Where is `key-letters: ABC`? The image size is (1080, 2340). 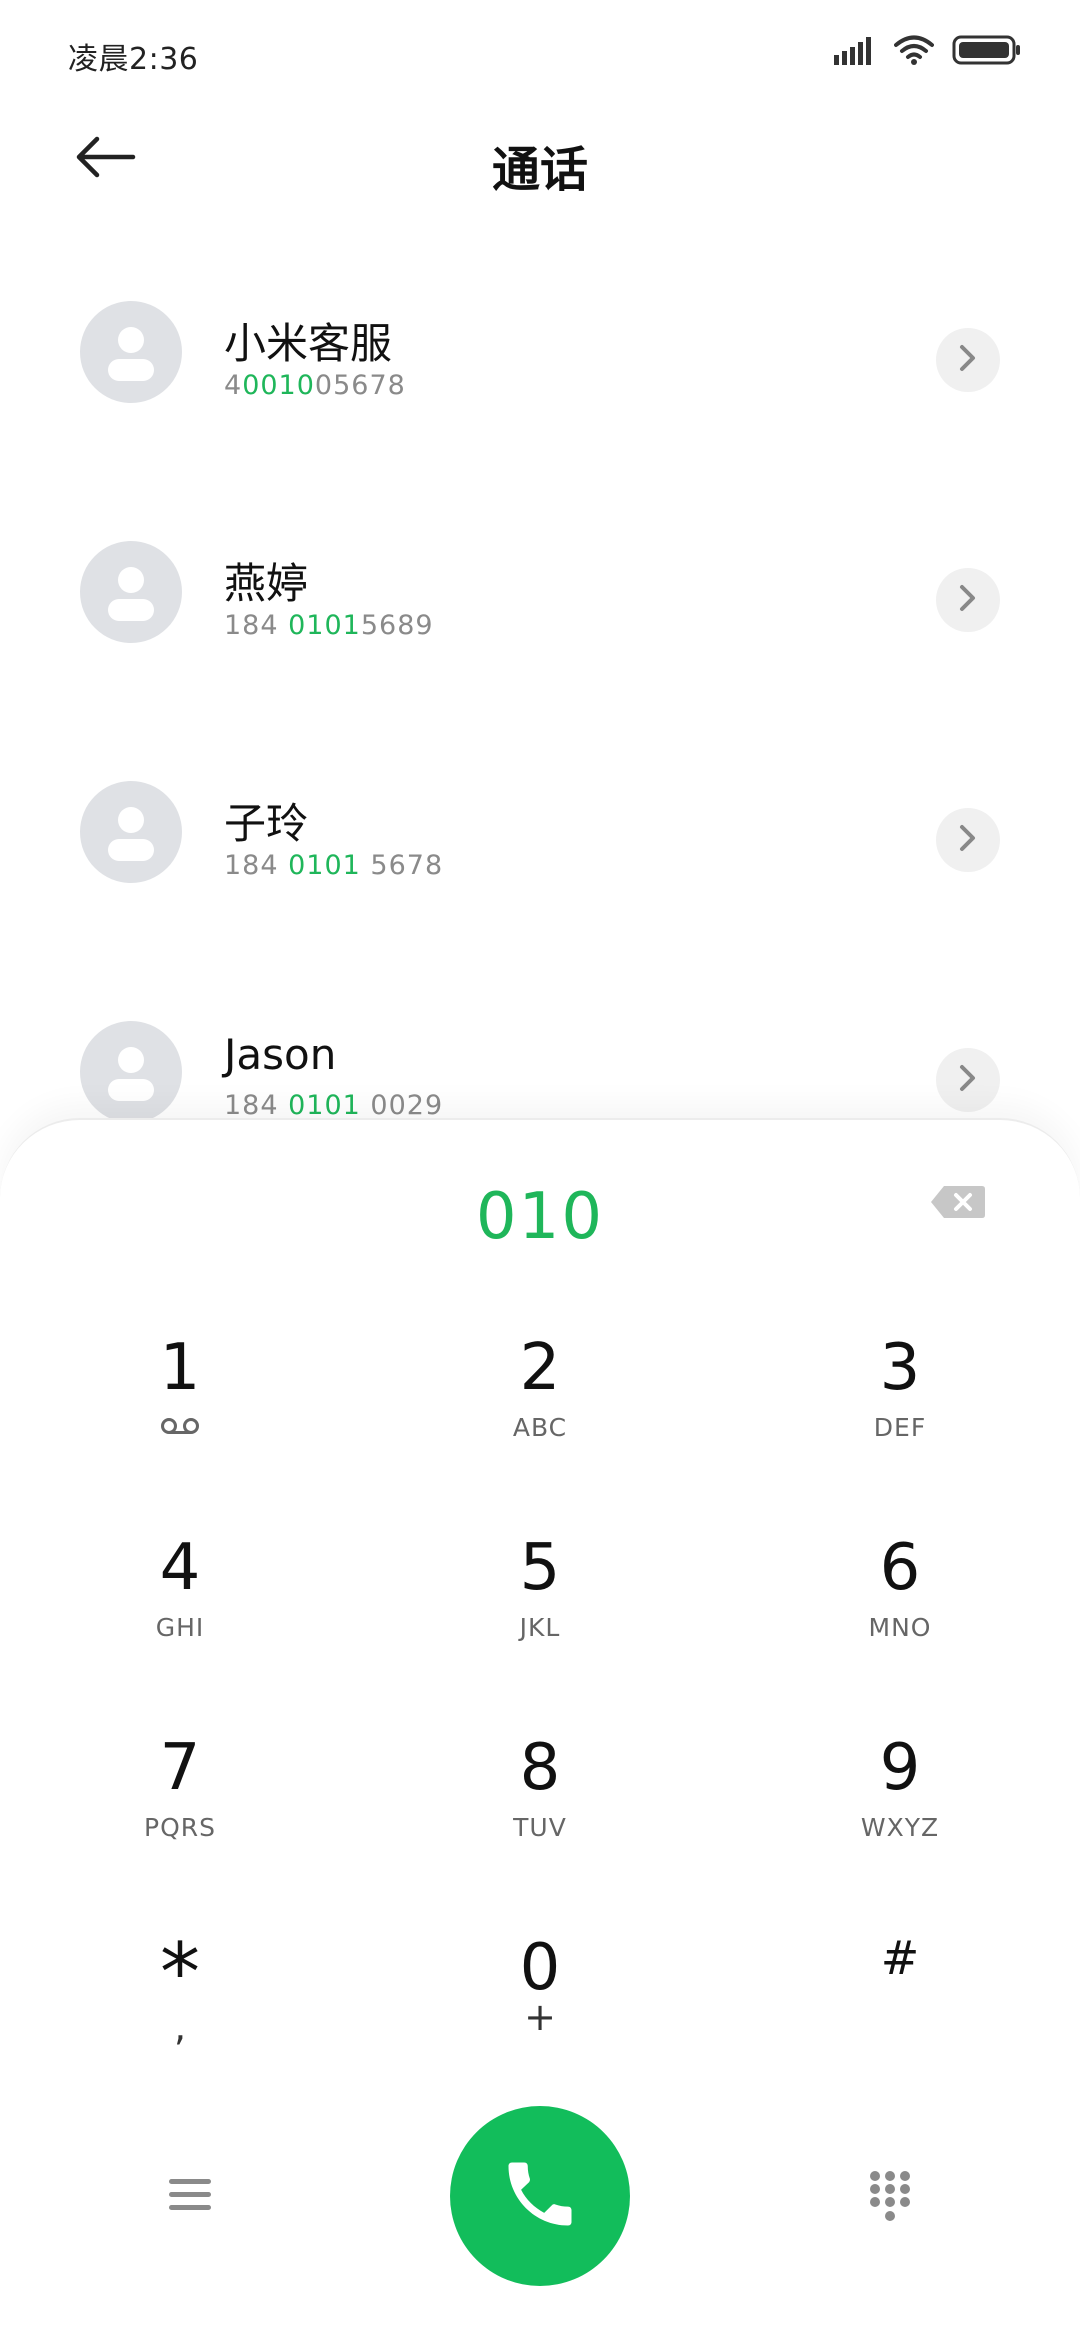
key-letters: ABC is located at coordinates (540, 1427).